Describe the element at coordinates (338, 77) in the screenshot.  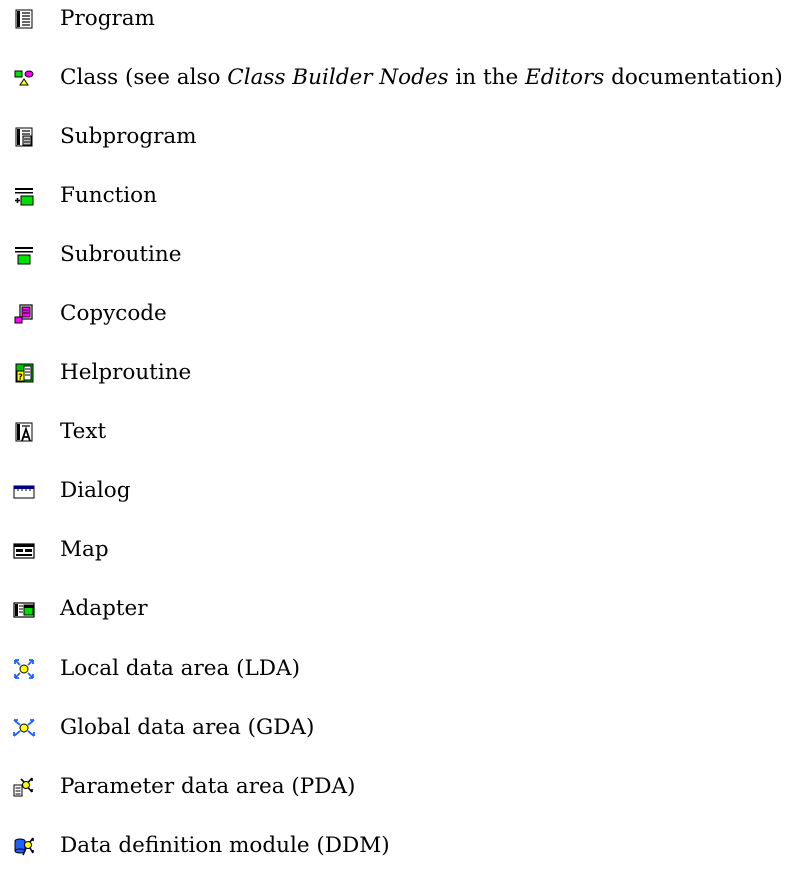
I see `class-builder-nodes-ref: Class Builder Nodes` at that location.